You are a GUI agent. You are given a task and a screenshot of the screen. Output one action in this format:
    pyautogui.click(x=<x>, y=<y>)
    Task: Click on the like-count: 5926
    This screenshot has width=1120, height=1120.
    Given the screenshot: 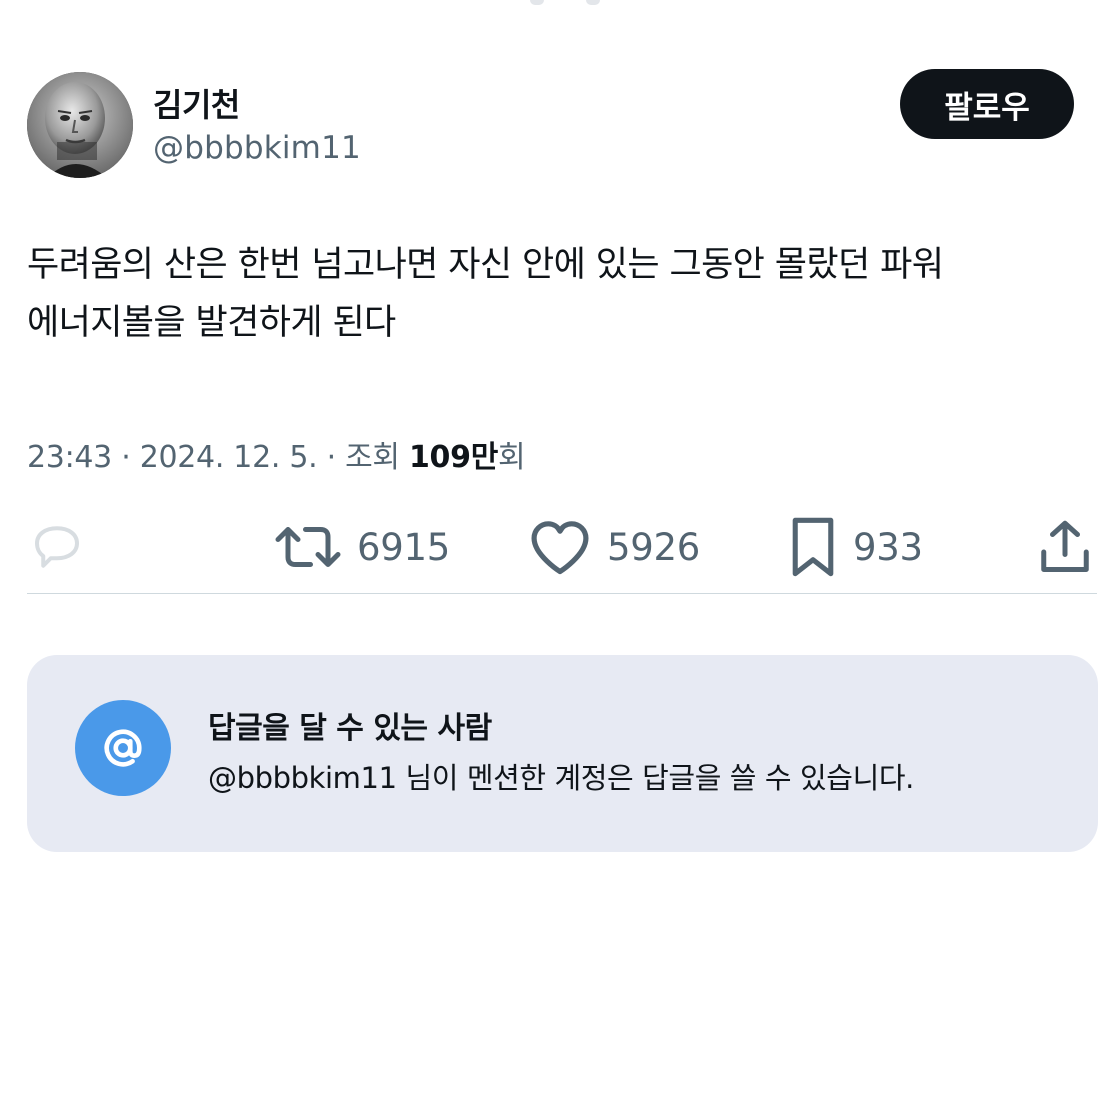 What is the action you would take?
    pyautogui.click(x=653, y=547)
    